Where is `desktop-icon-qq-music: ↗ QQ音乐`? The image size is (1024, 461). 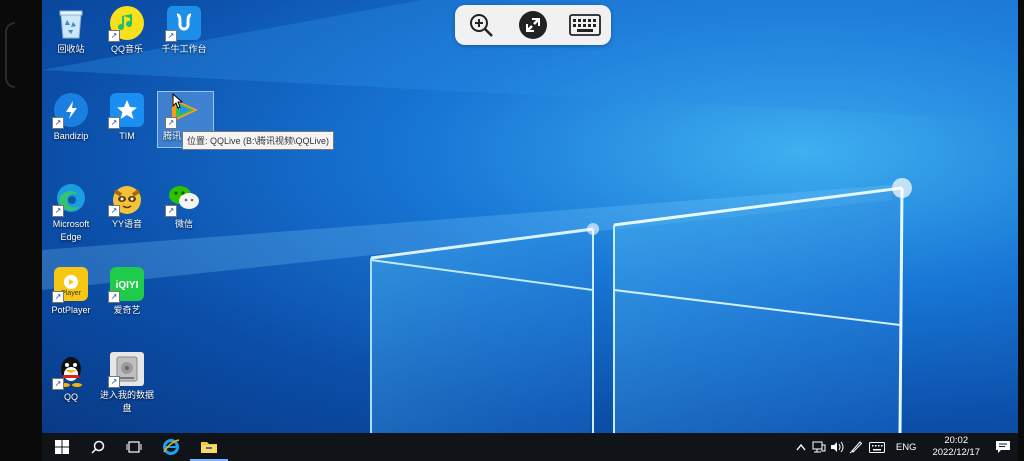
desktop-icon-qq-music: ↗ QQ音乐 is located at coordinates (127, 31).